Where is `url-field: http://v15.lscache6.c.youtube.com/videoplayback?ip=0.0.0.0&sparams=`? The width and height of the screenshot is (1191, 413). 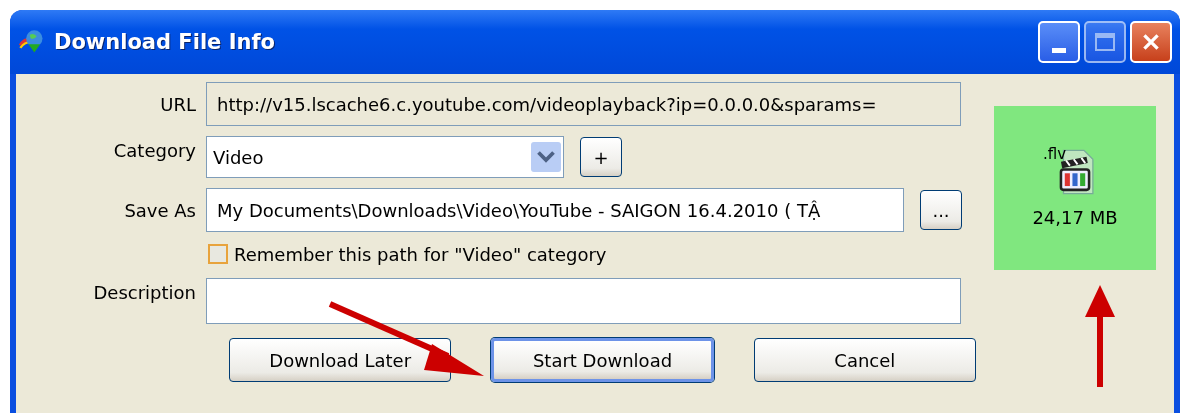 url-field: http://v15.lscache6.c.youtube.com/videoplayback?ip=0.0.0.0&sparams= is located at coordinates (583, 104).